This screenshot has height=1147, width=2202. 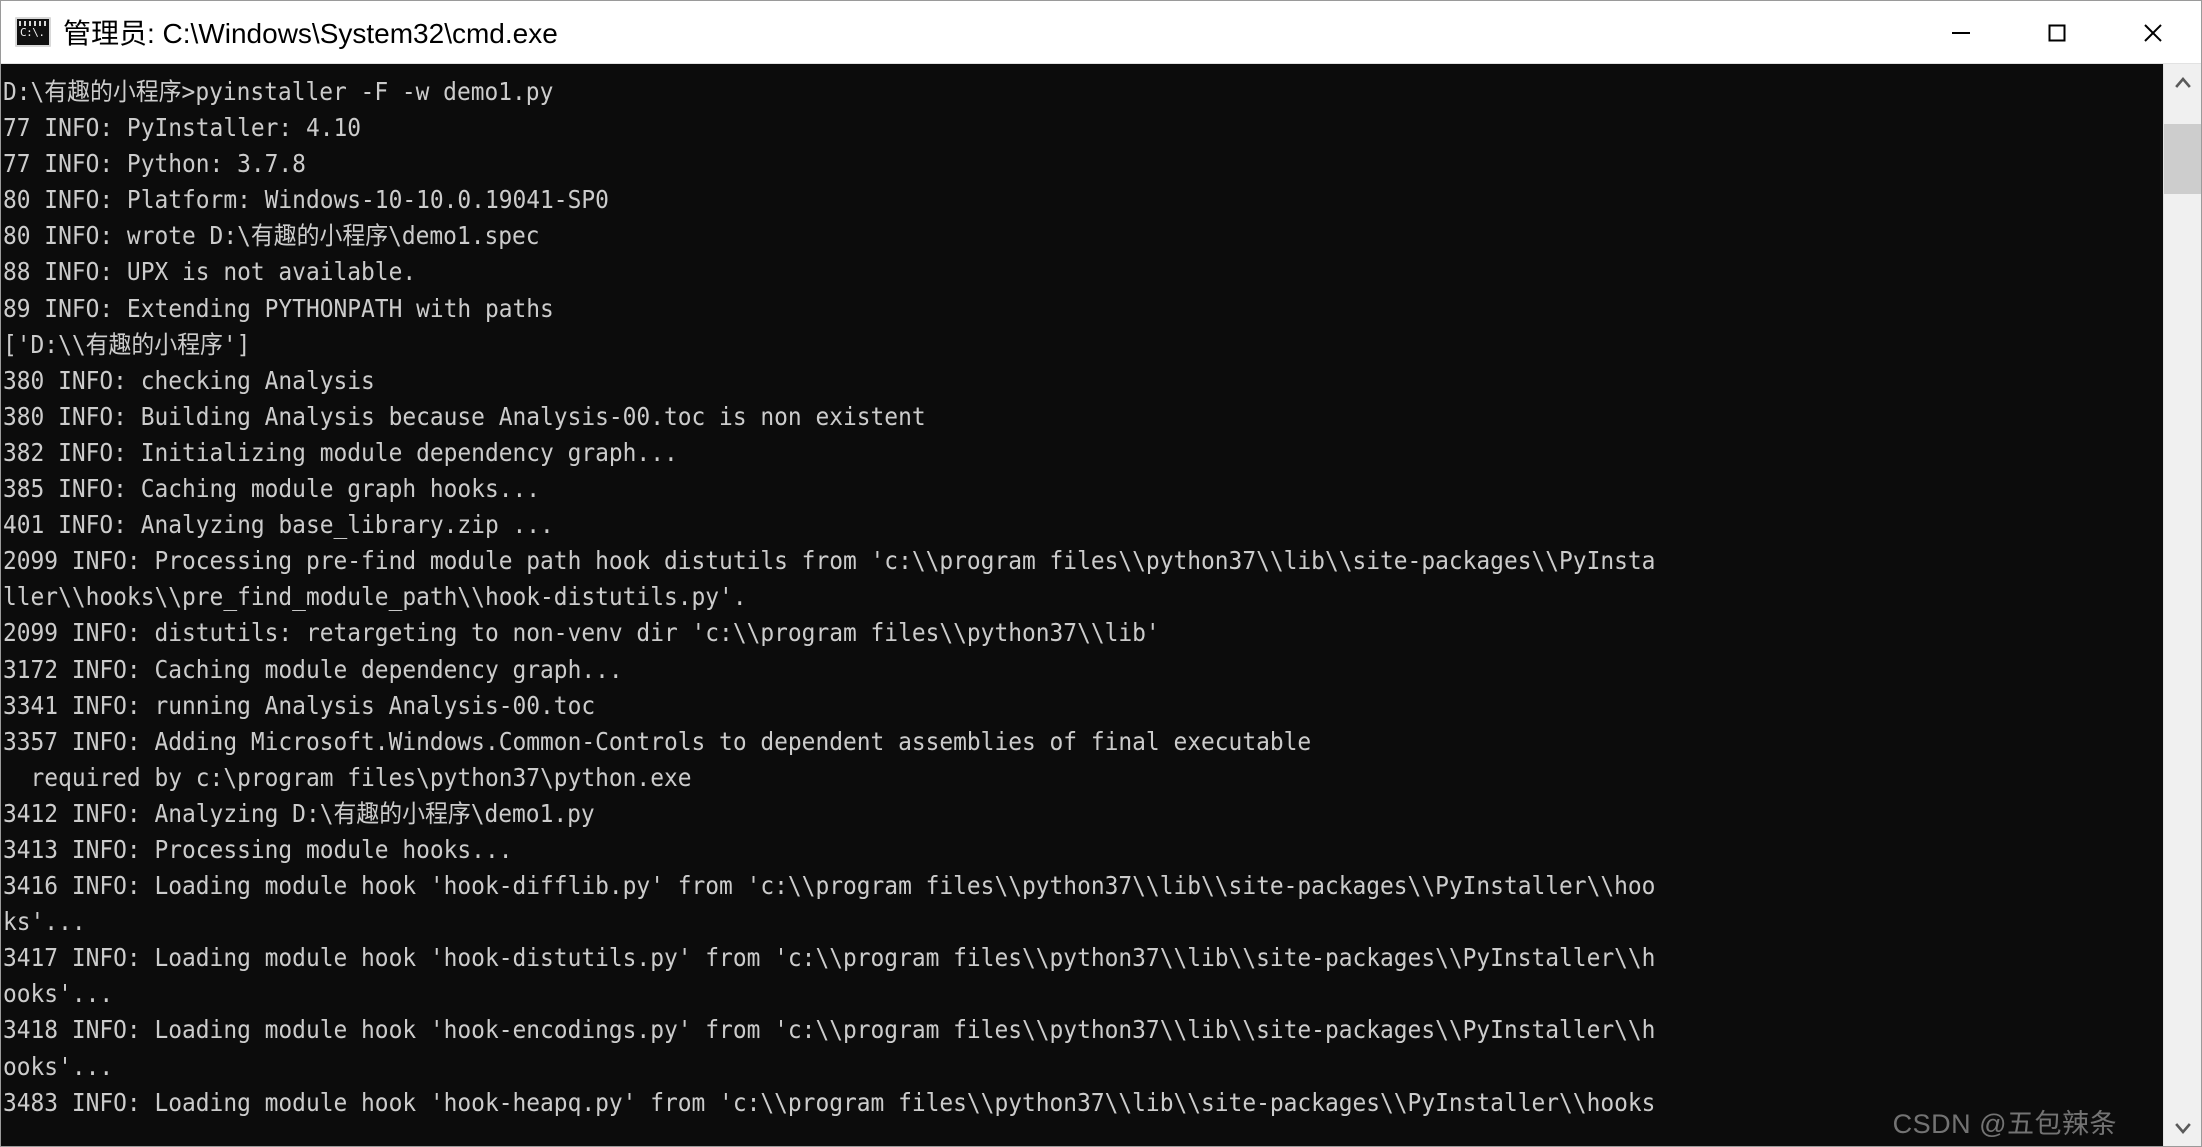 What do you see at coordinates (1101, 32) in the screenshot?
I see `title-bar: 管理员: C:\Windows\System32\cmd.exe` at bounding box center [1101, 32].